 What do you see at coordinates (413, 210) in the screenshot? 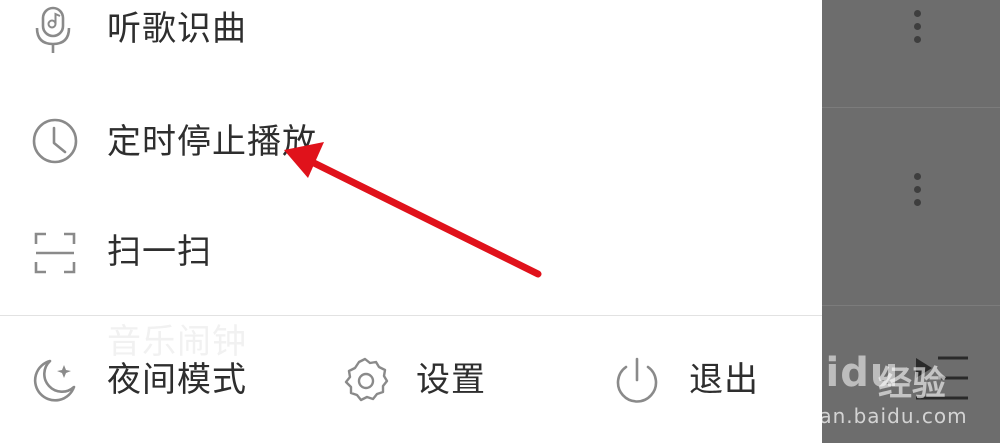
I see `red-arrow-annotation` at bounding box center [413, 210].